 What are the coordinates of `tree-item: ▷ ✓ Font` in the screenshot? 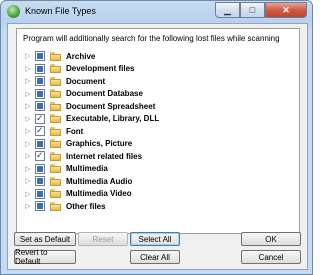 It's located at (158, 131).